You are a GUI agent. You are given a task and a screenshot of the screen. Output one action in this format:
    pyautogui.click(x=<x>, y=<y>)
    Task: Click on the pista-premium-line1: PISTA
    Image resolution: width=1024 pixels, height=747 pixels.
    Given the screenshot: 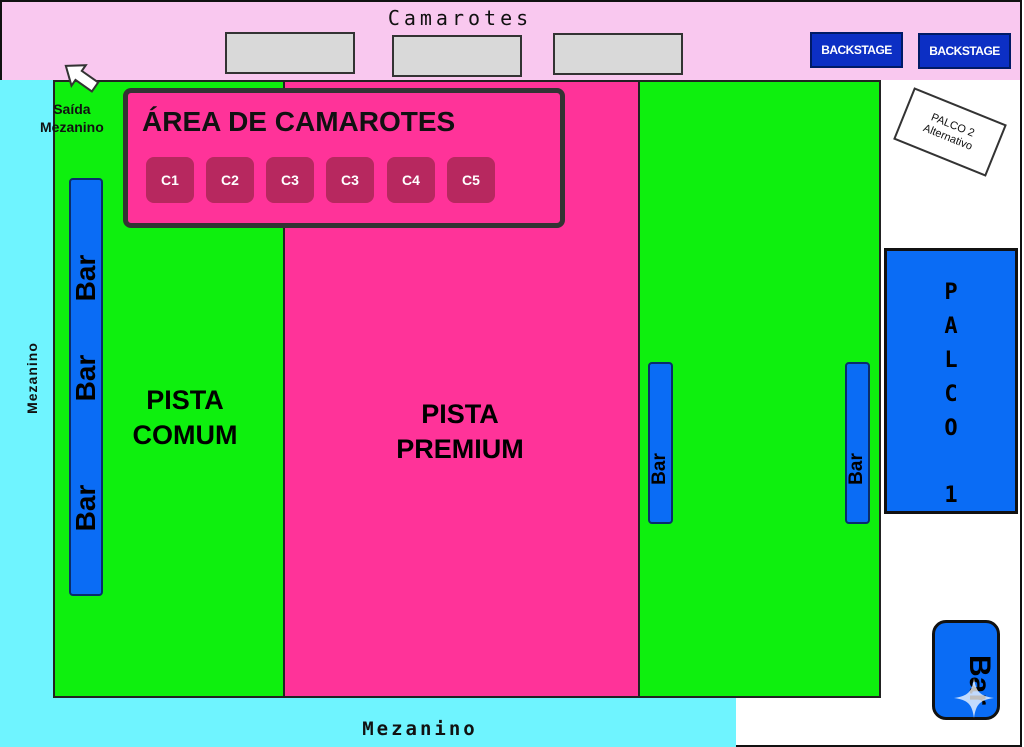 What is the action you would take?
    pyautogui.click(x=460, y=414)
    